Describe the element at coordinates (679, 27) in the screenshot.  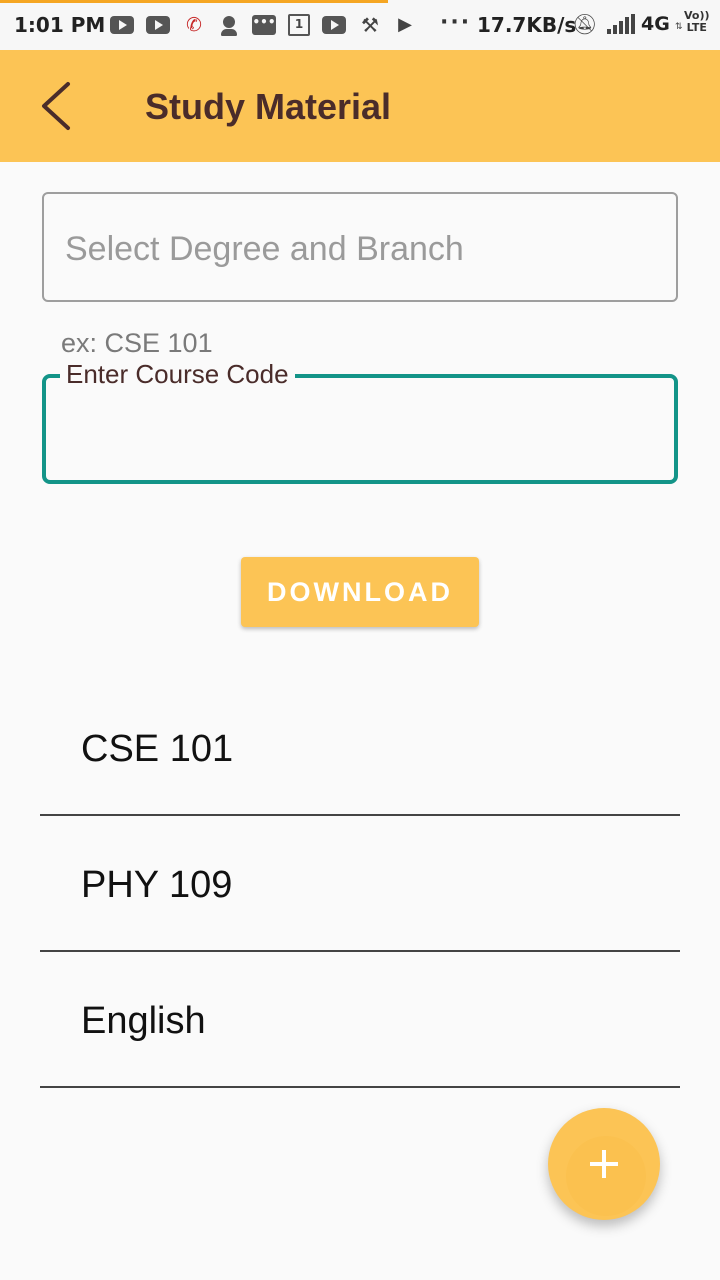
I see `data-activity-icon: ⇅` at that location.